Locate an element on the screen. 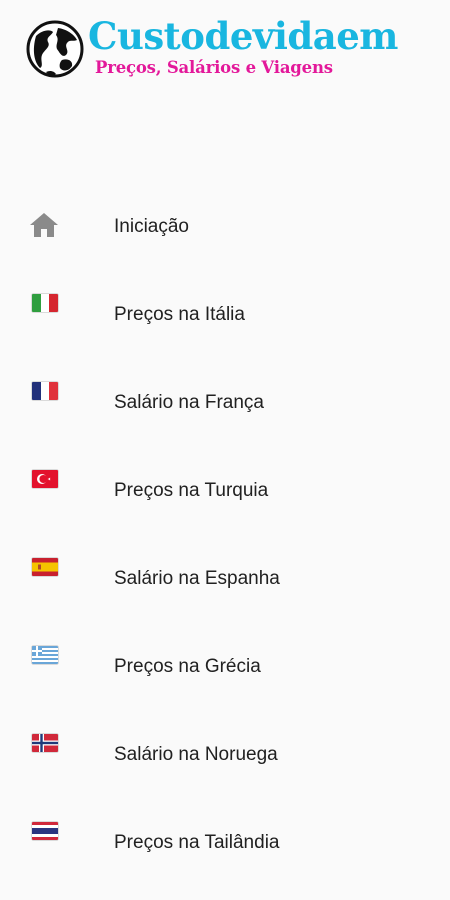 The width and height of the screenshot is (450, 900). norway-flag-icon is located at coordinates (45, 743).